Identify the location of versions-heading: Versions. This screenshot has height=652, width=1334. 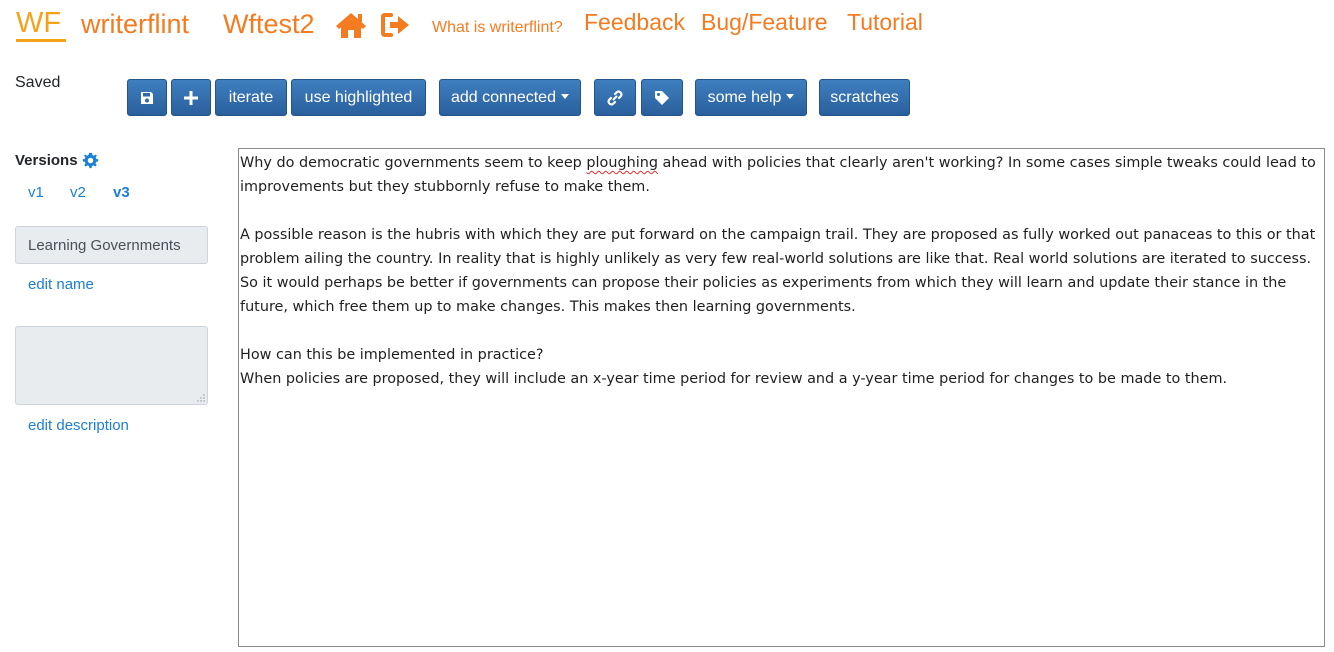
(57, 160).